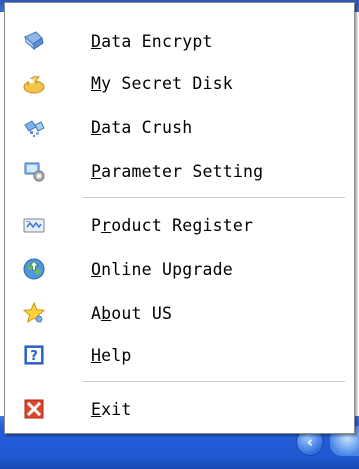  I want to click on menu-item-data-crush: Data Crush, so click(179, 127).